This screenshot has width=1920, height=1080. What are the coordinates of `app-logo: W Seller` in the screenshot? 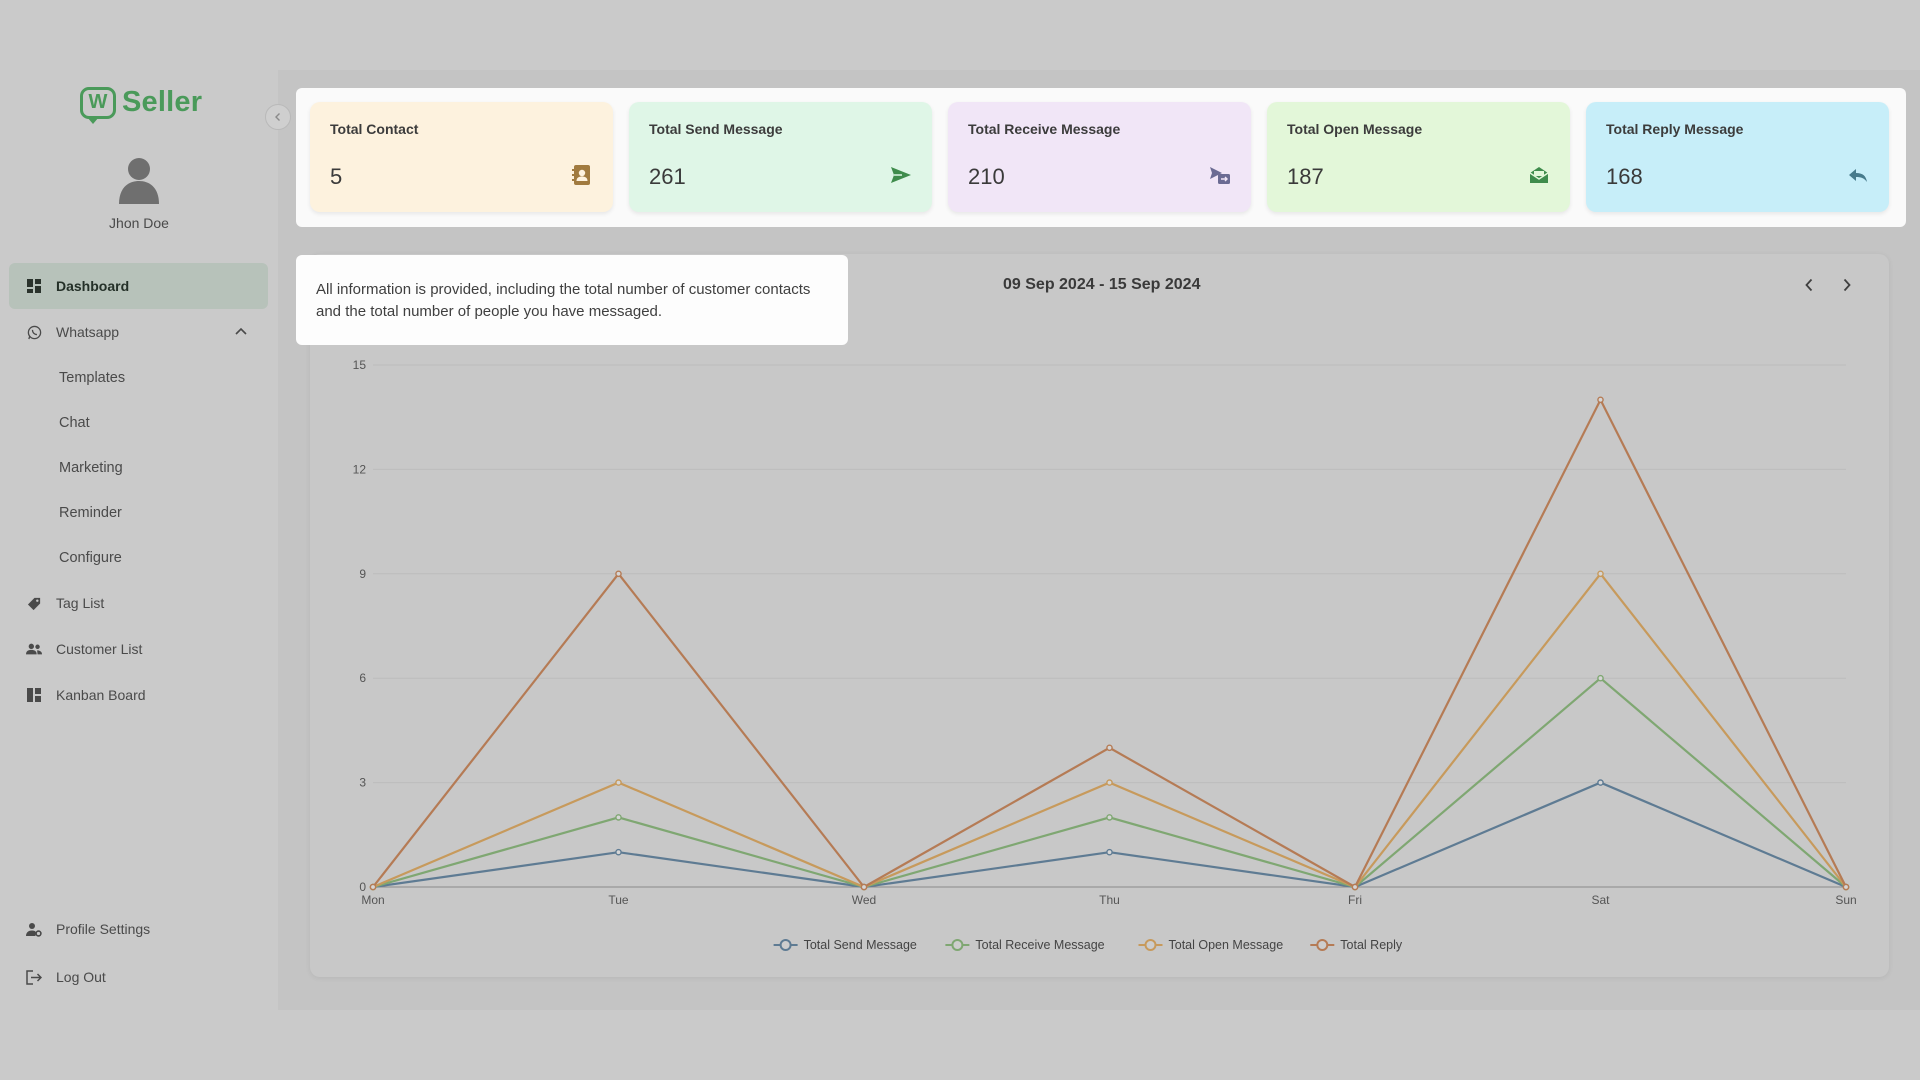 It's located at (141, 105).